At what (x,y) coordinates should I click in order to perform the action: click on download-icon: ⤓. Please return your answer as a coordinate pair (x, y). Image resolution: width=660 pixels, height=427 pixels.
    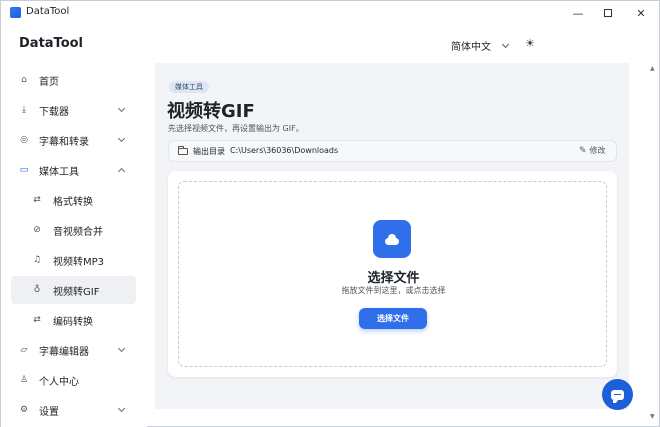
    Looking at the image, I should click on (24, 110).